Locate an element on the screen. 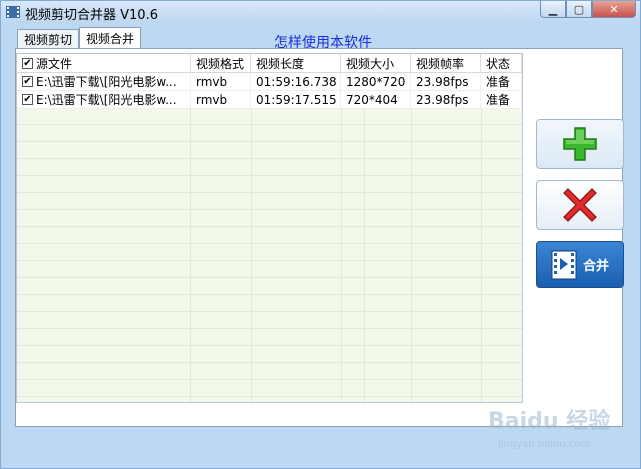 The width and height of the screenshot is (641, 469). merge-button-label: 合并 is located at coordinates (595, 266).